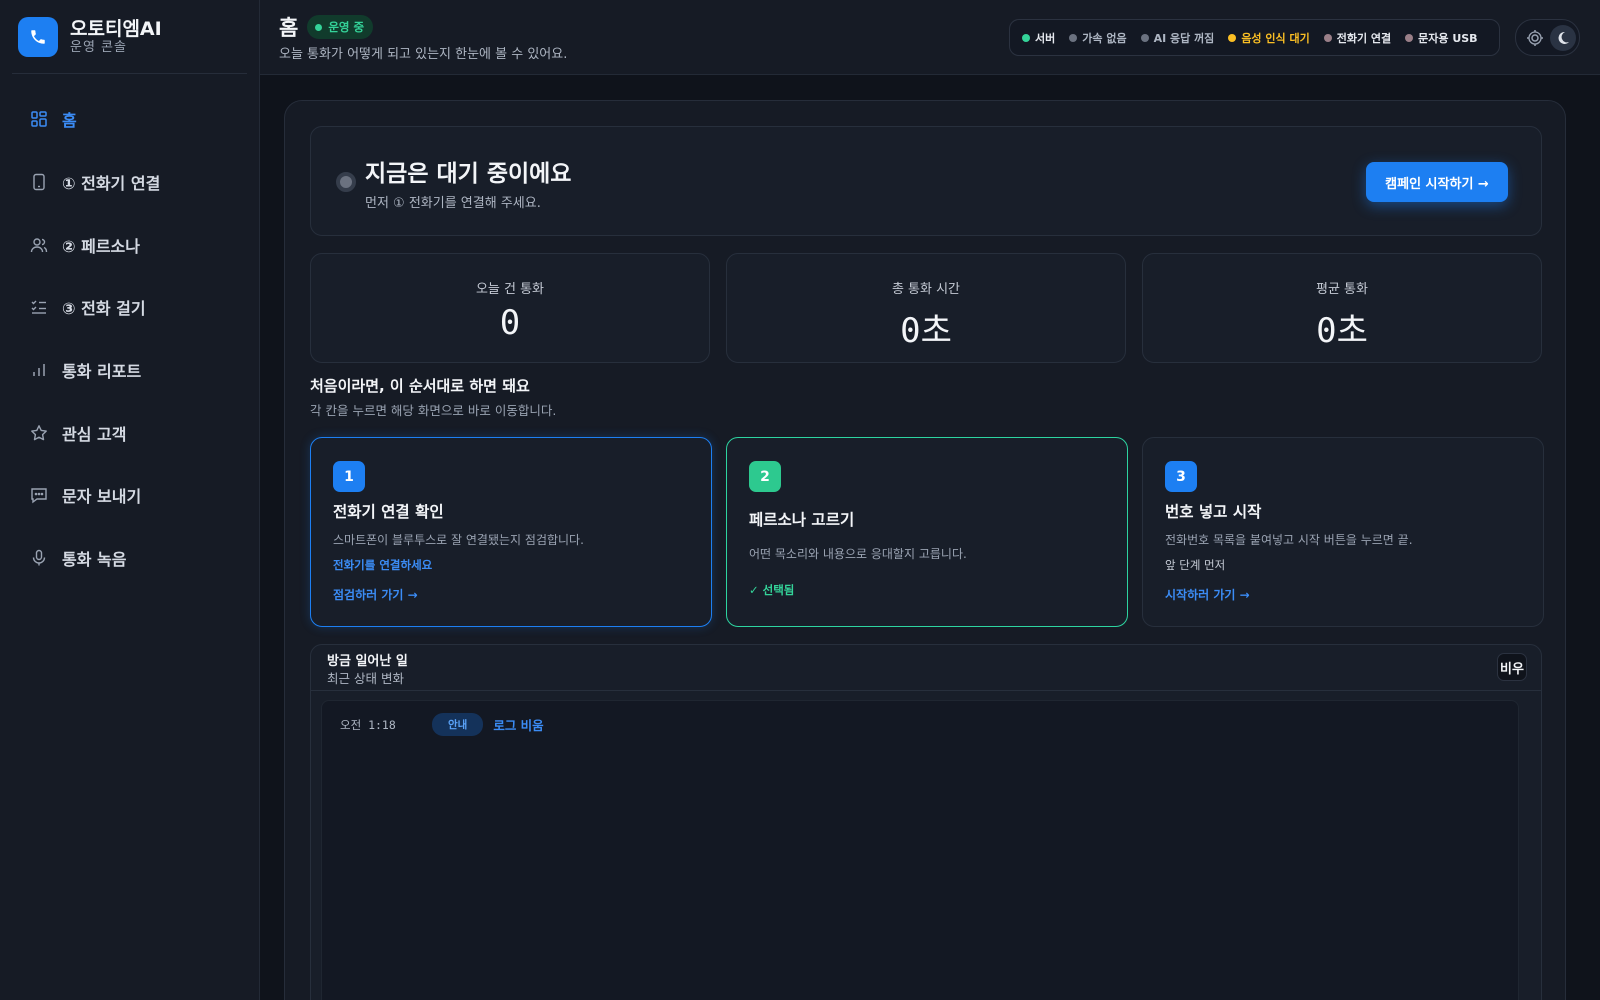  I want to click on log-time: 오전 1:18, so click(368, 724).